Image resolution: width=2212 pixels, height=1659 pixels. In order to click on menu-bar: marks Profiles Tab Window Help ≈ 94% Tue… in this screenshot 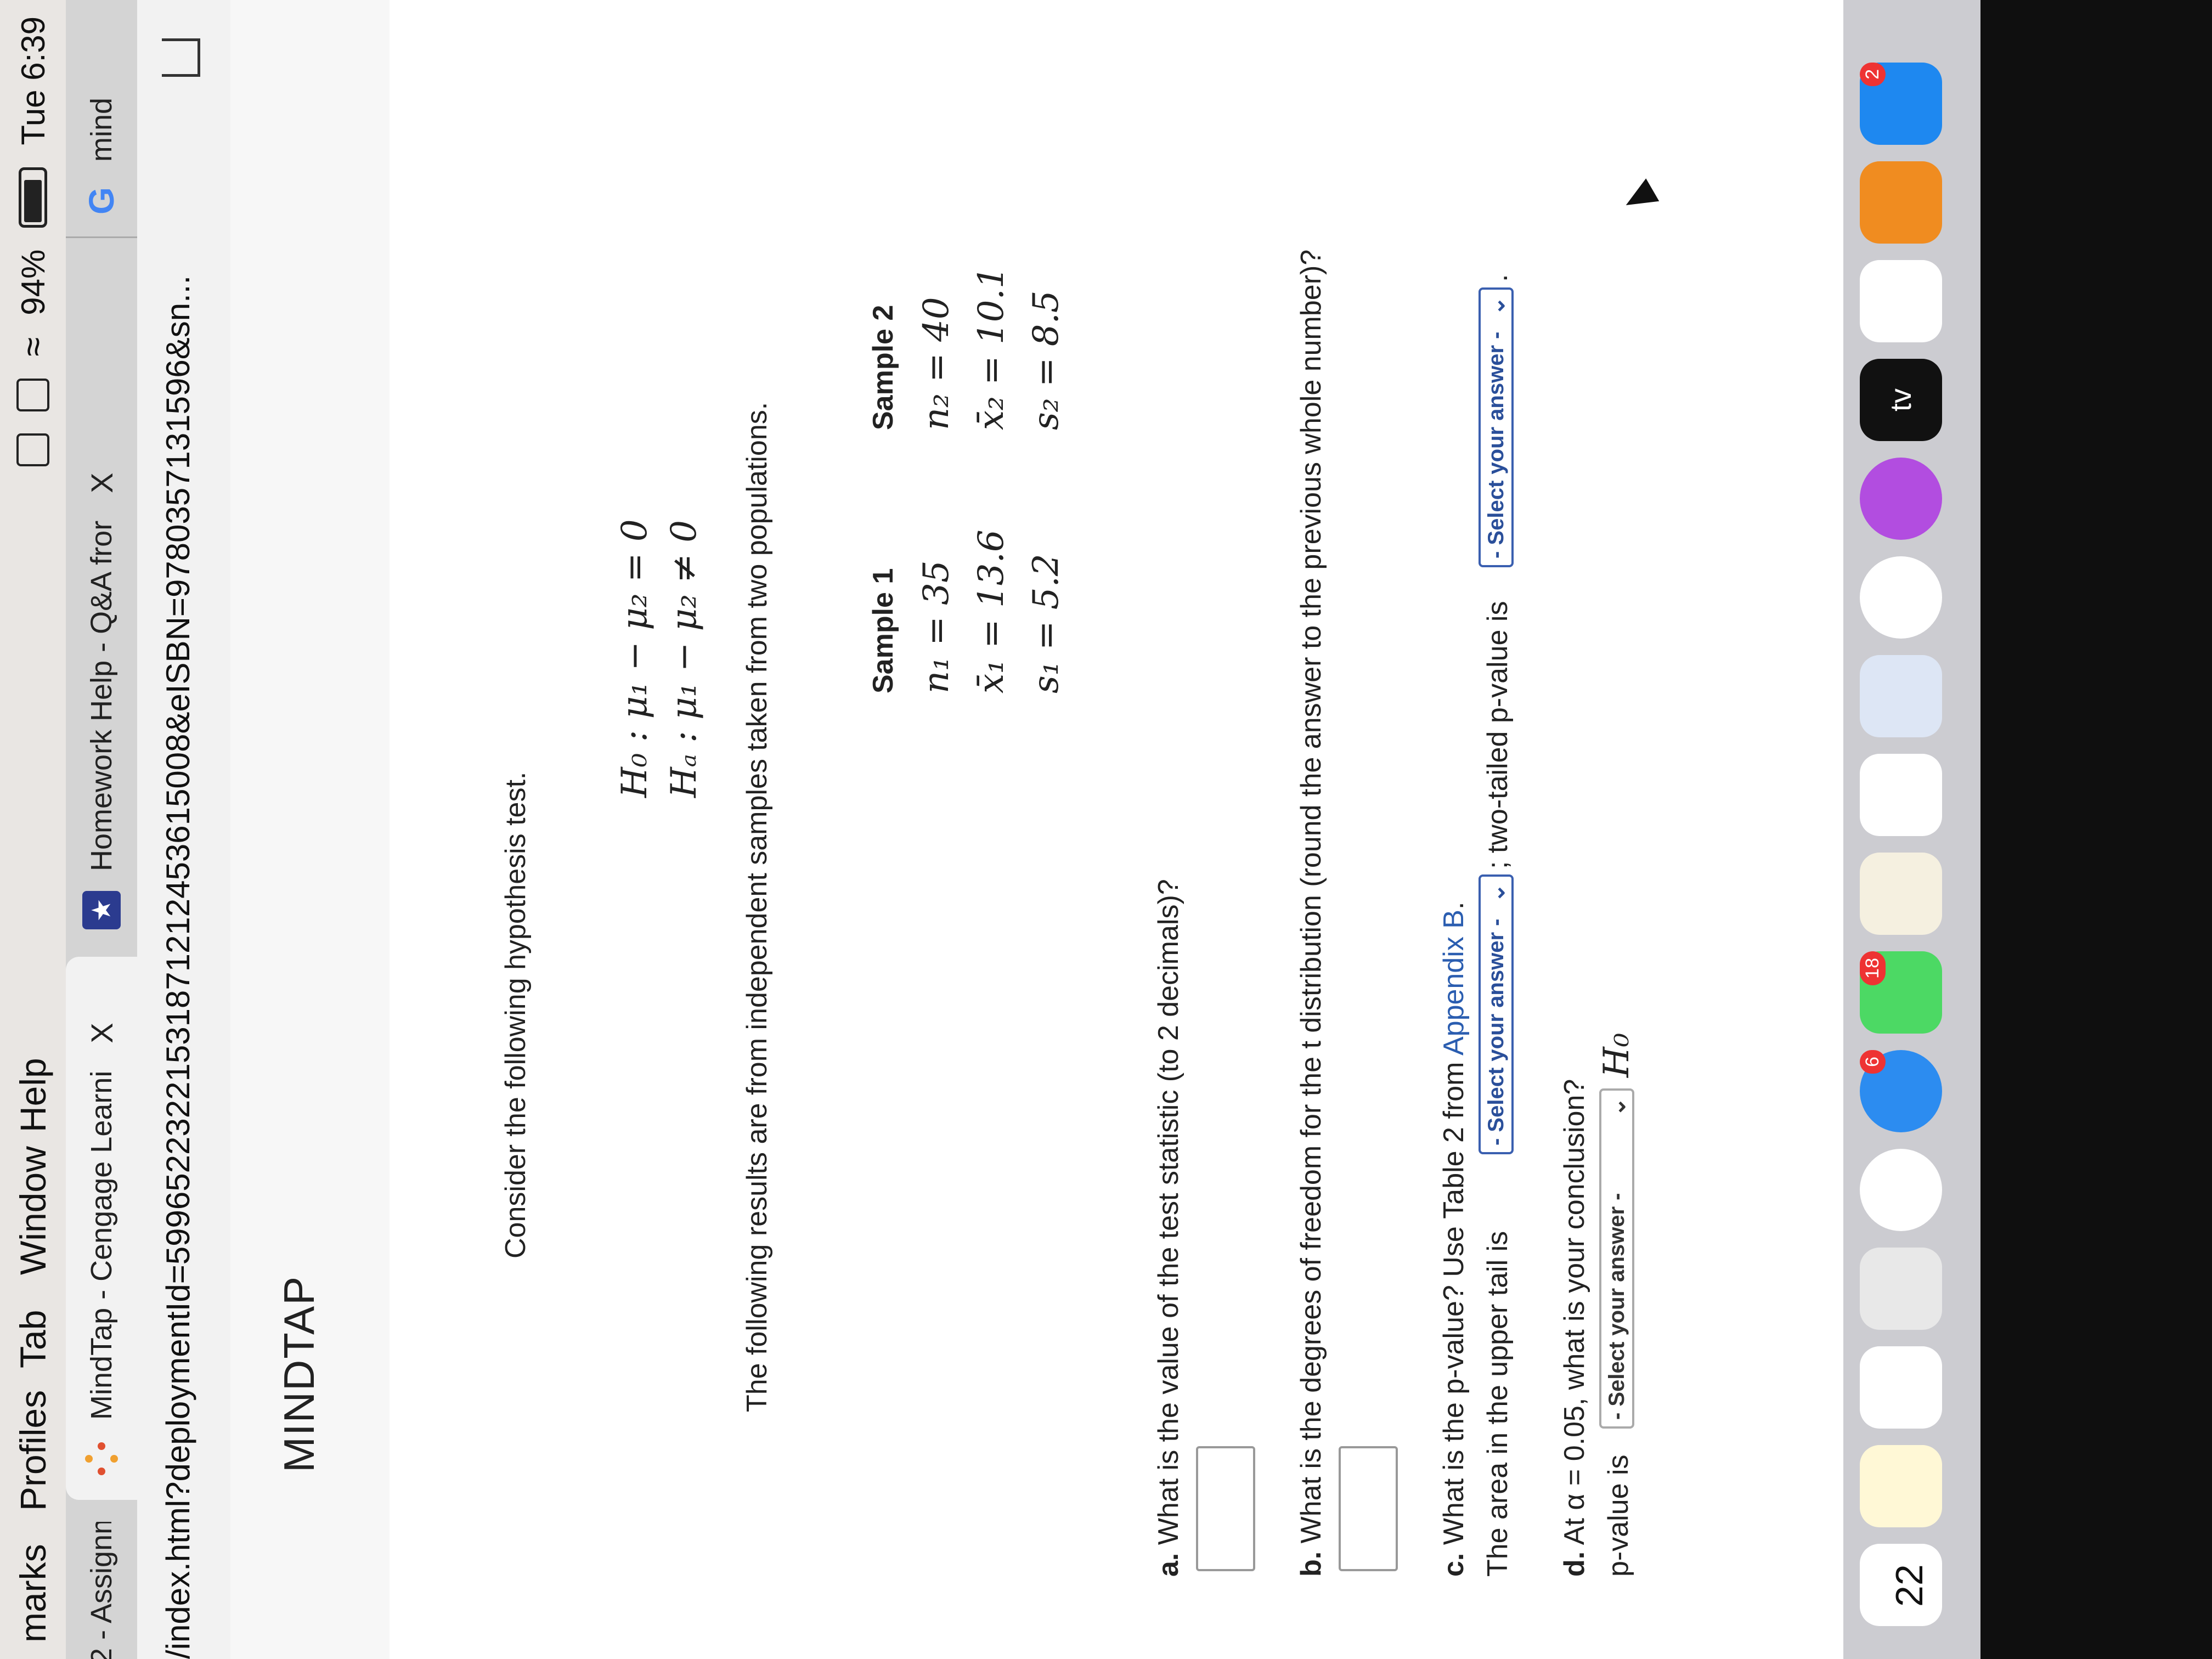, I will do `click(33, 830)`.